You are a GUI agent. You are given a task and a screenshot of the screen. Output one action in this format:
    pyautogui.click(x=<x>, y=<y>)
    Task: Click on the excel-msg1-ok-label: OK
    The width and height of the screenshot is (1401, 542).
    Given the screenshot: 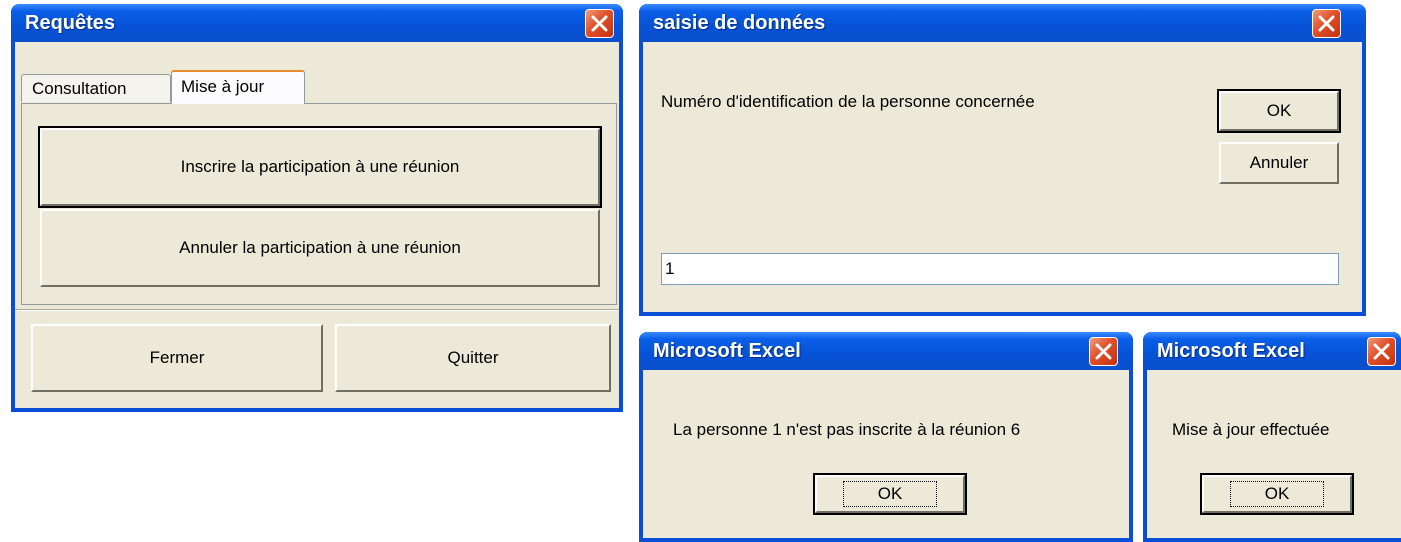 What is the action you would take?
    pyautogui.click(x=890, y=494)
    